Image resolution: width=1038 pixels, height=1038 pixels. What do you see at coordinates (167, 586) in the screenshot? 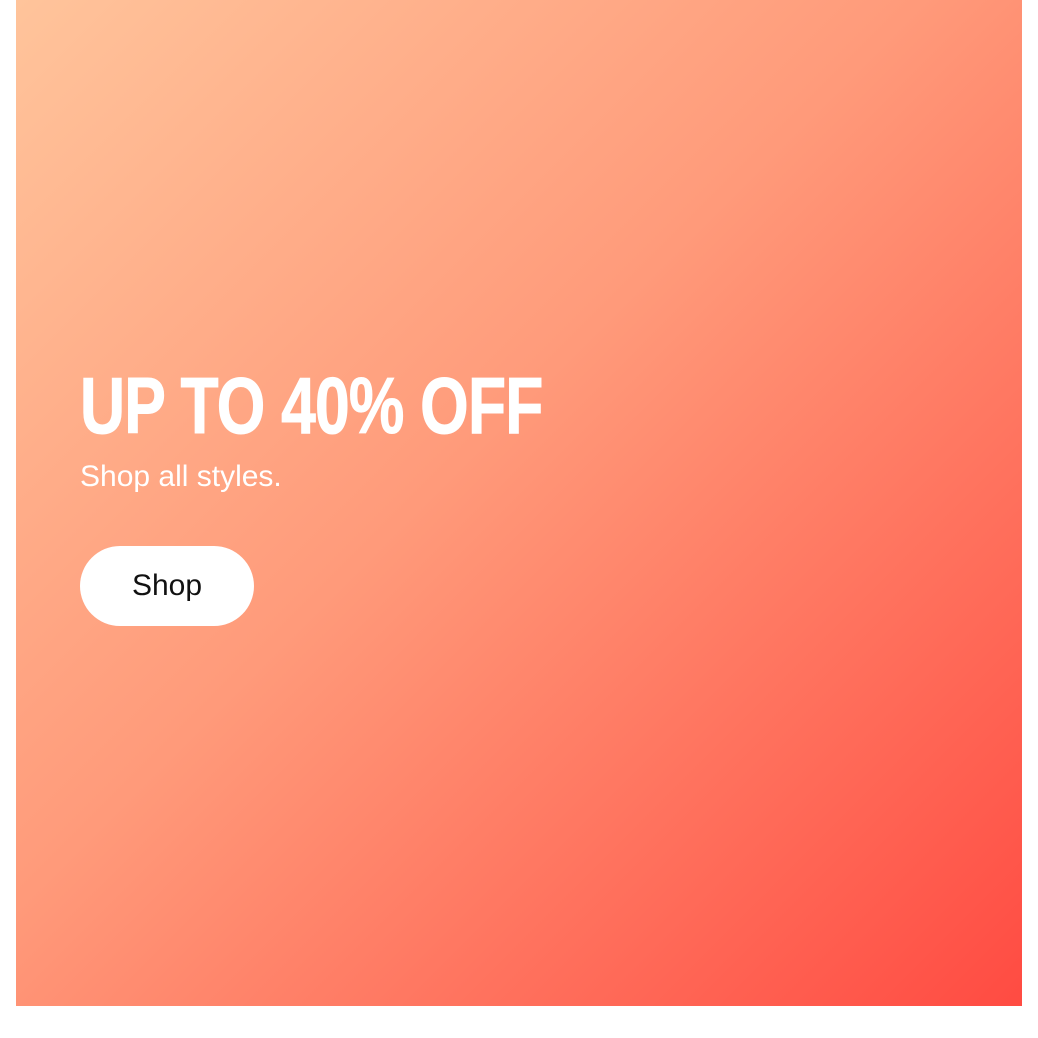
I see `shop-button: Shop` at bounding box center [167, 586].